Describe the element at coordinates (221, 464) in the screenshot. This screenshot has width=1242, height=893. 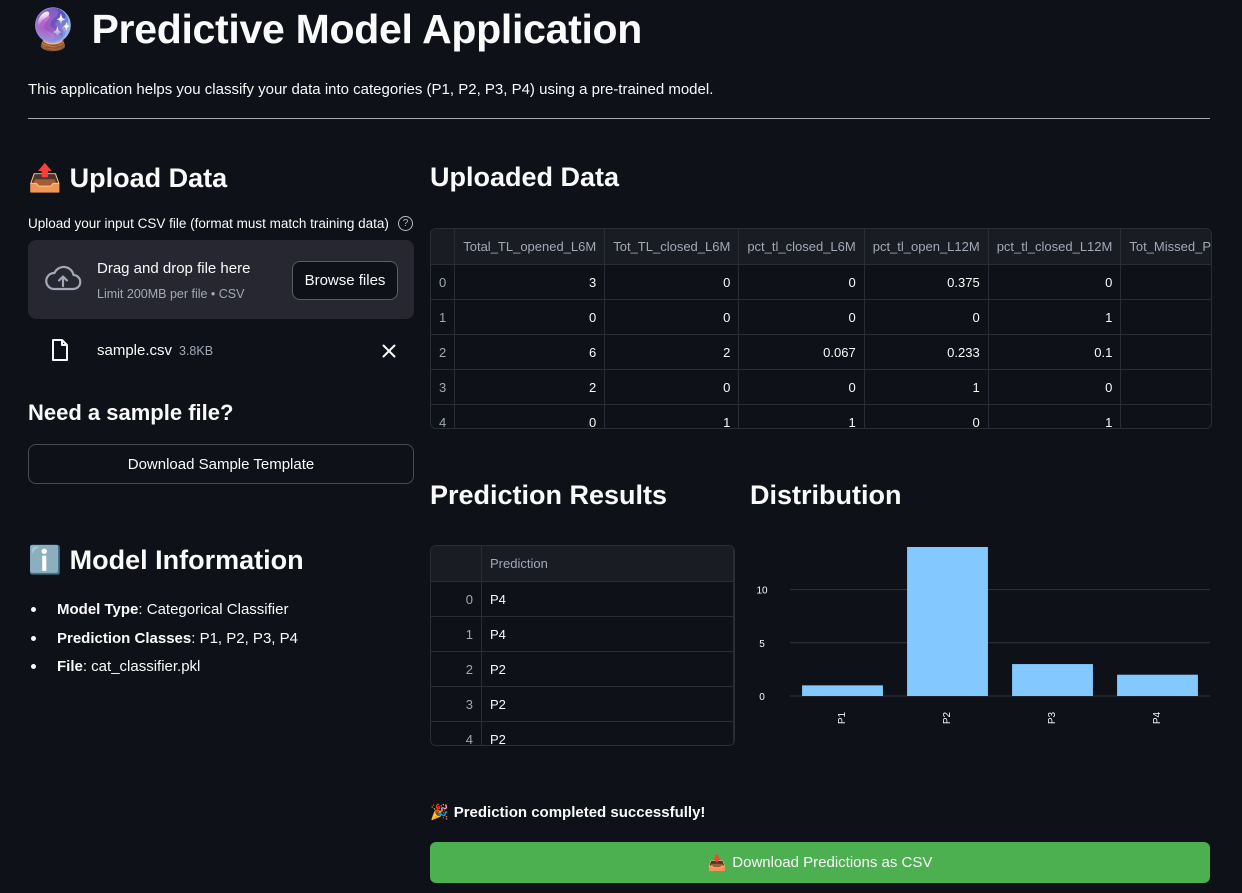
I see `download-sample-button: Download Sample Template` at that location.